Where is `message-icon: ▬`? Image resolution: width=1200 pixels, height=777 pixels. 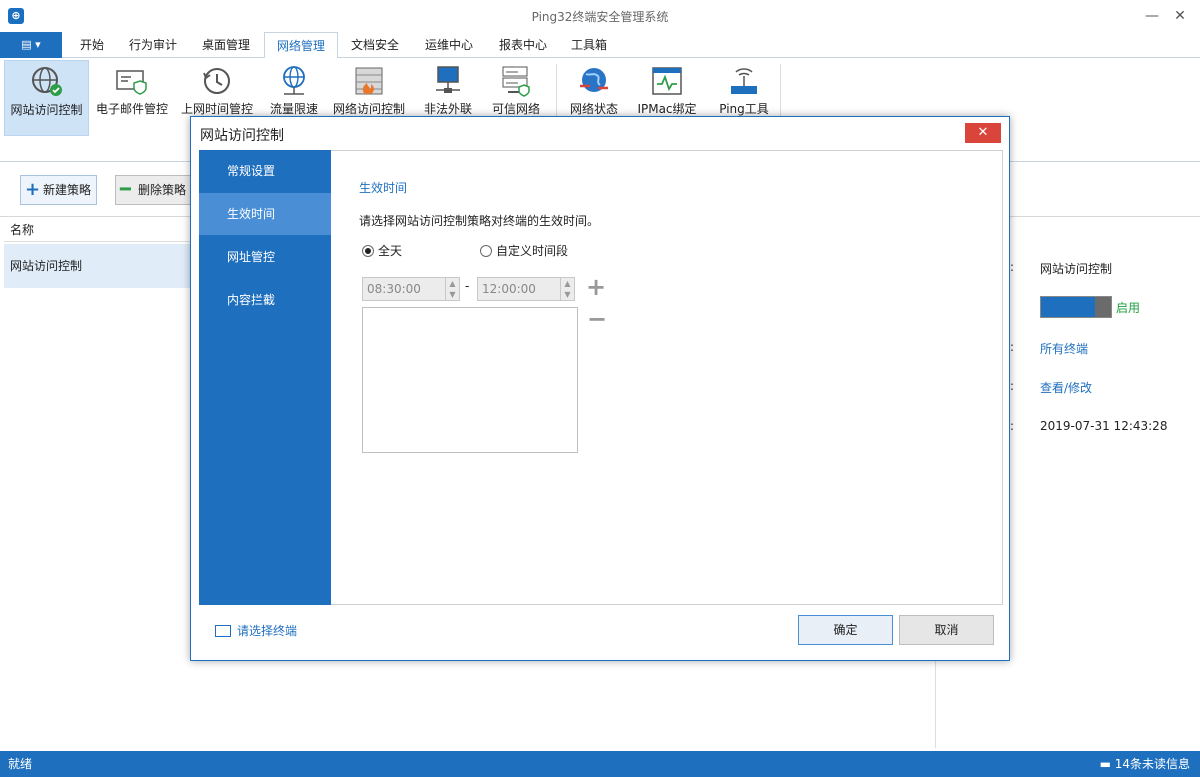 message-icon: ▬ is located at coordinates (1107, 764).